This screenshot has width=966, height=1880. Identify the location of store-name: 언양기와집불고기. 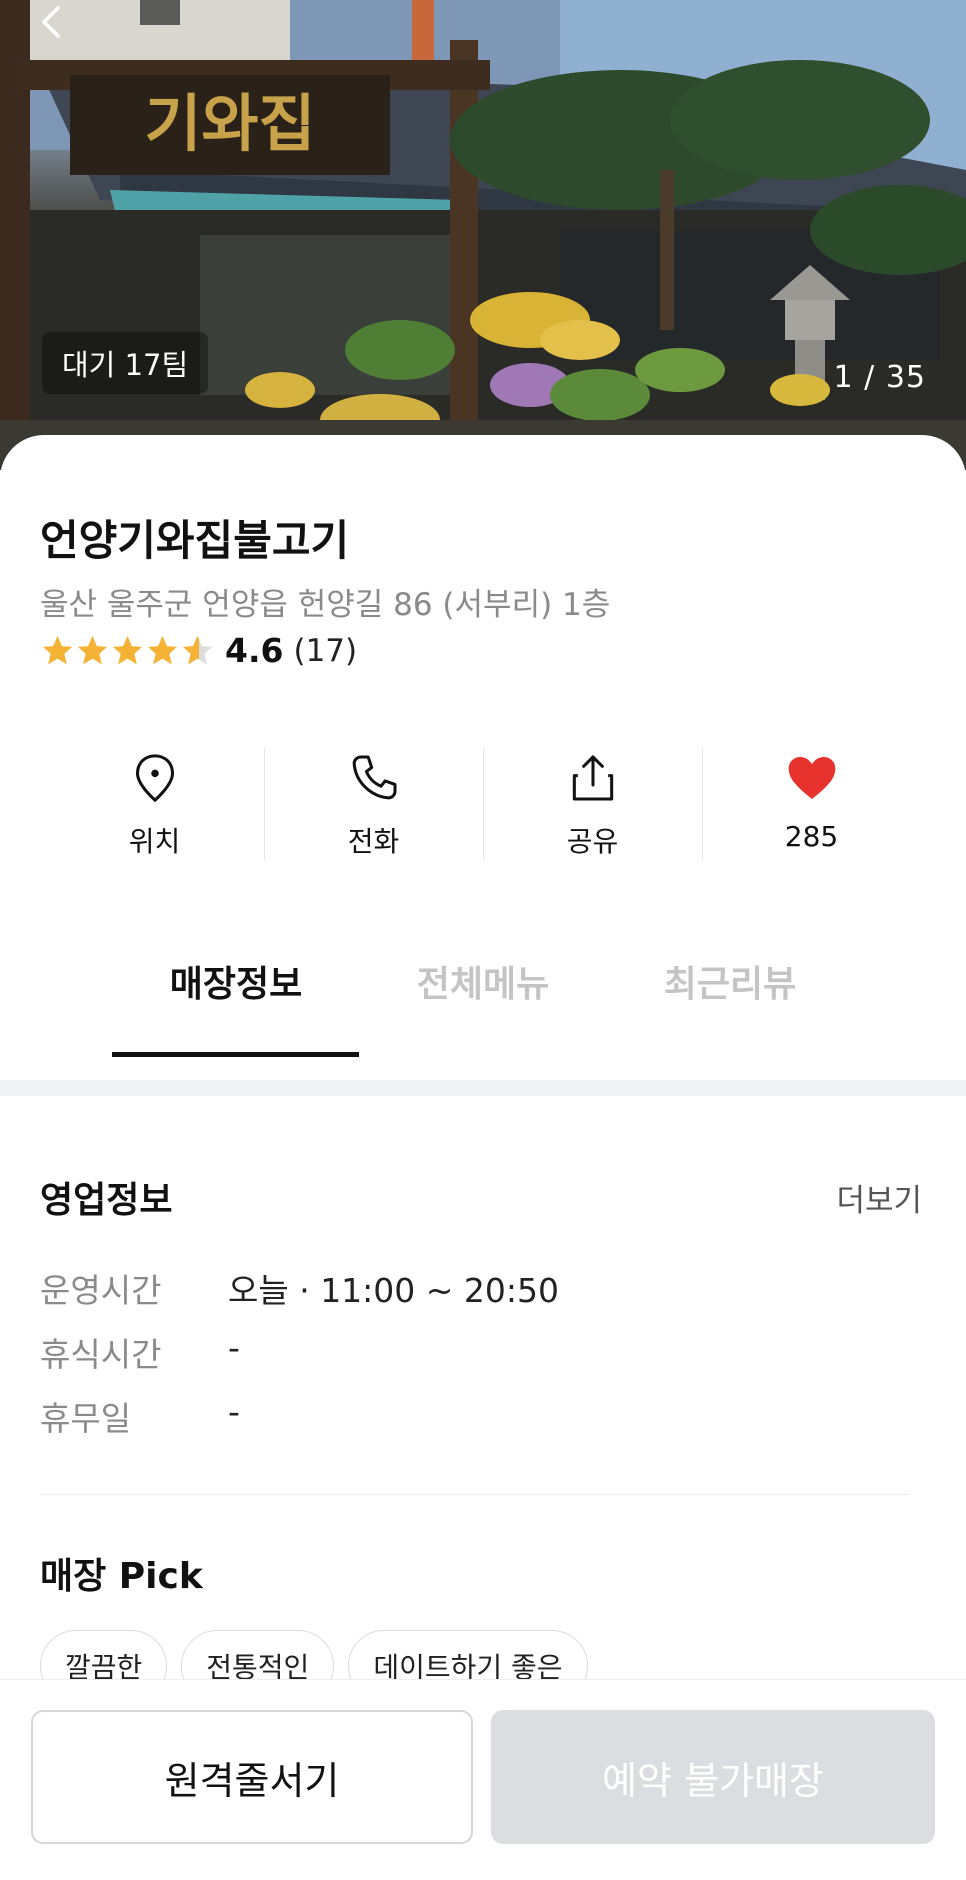
(195, 540).